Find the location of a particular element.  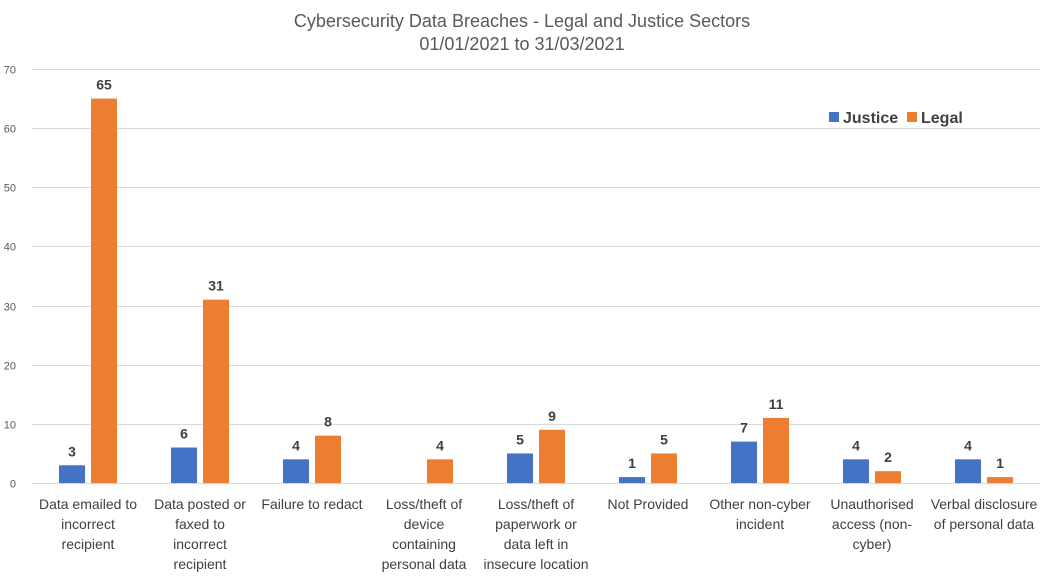

legend: Justice Legal is located at coordinates (896, 118).